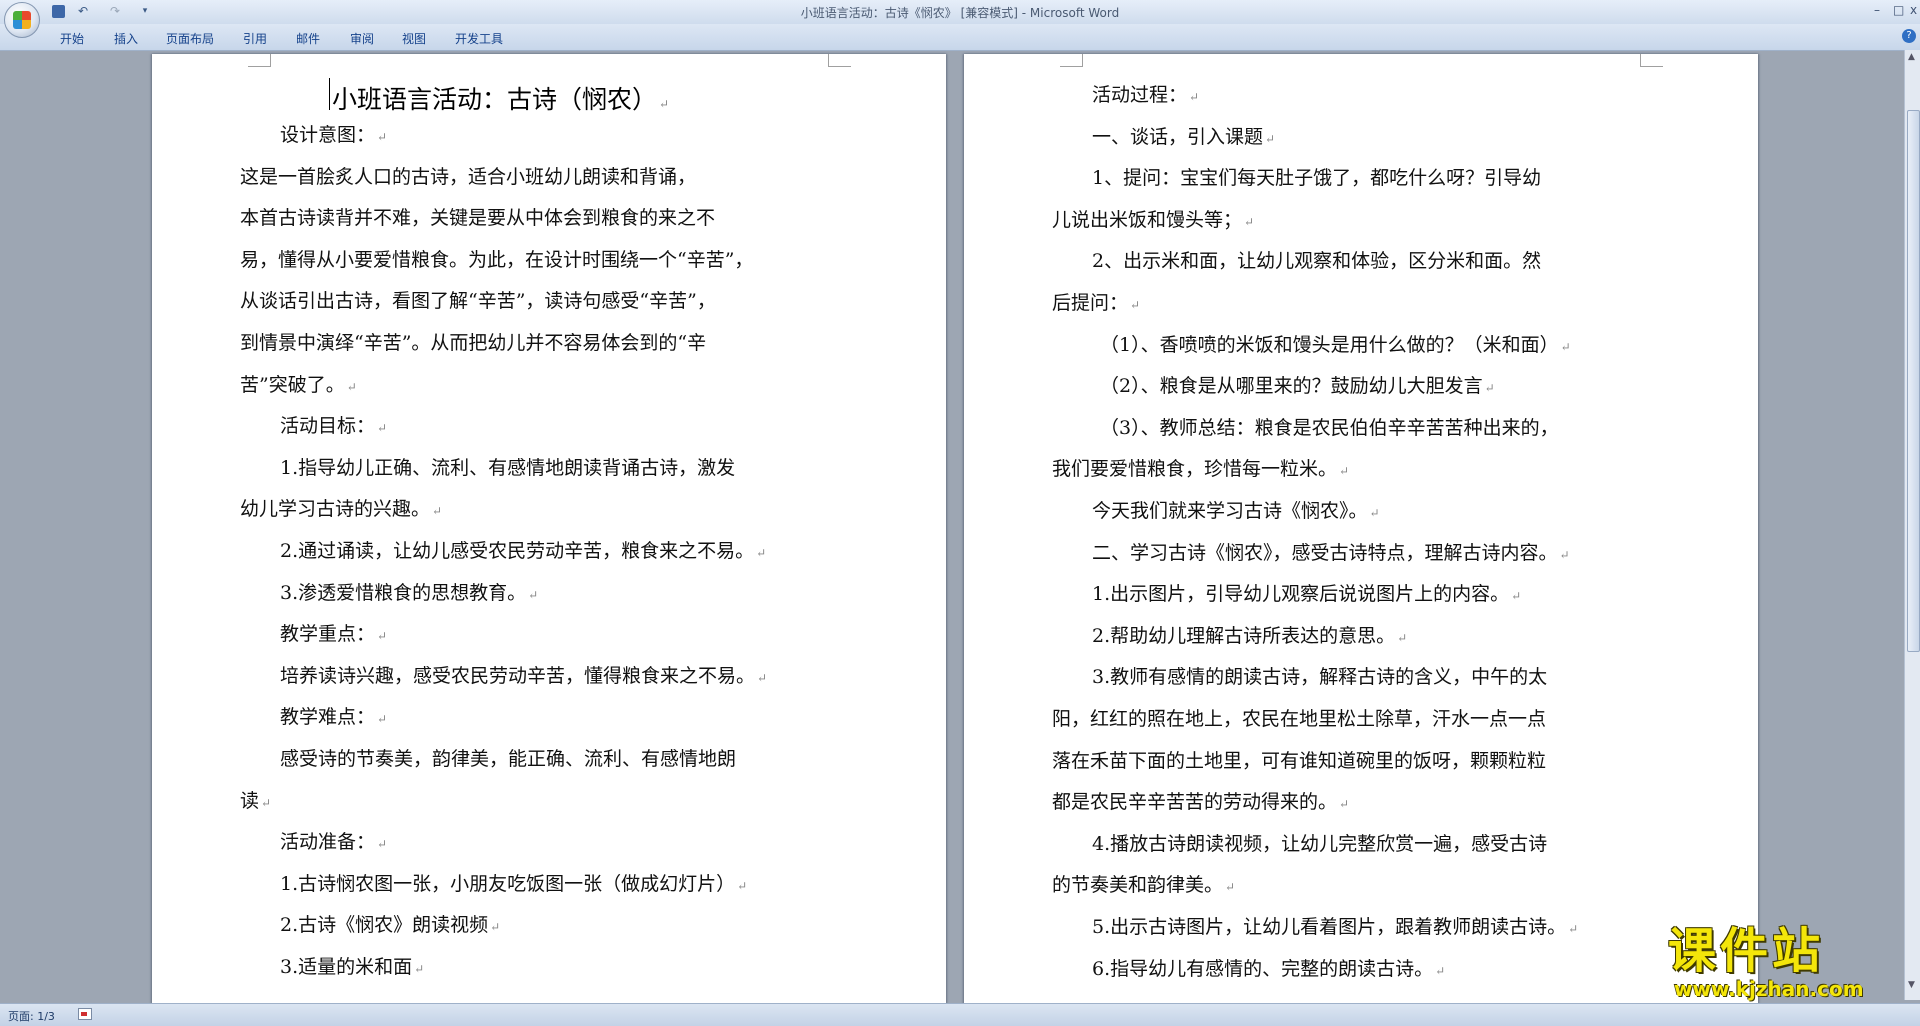 The height and width of the screenshot is (1026, 1920). What do you see at coordinates (1788, 963) in the screenshot?
I see `watermark: 课件站 www.kjzhan.com` at bounding box center [1788, 963].